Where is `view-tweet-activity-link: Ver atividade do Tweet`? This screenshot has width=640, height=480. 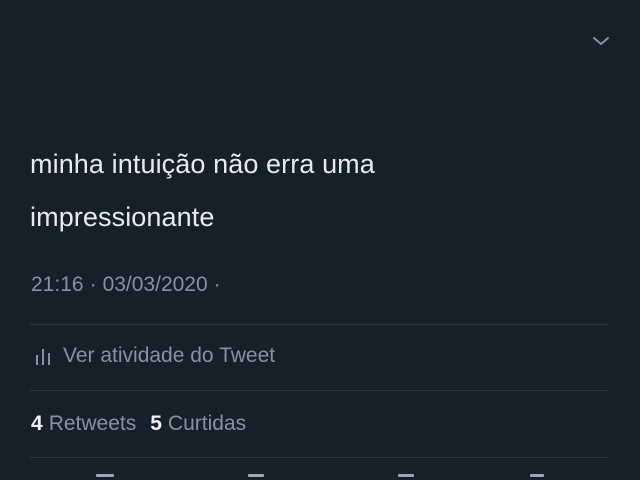
view-tweet-activity-link: Ver atividade do Tweet is located at coordinates (153, 356).